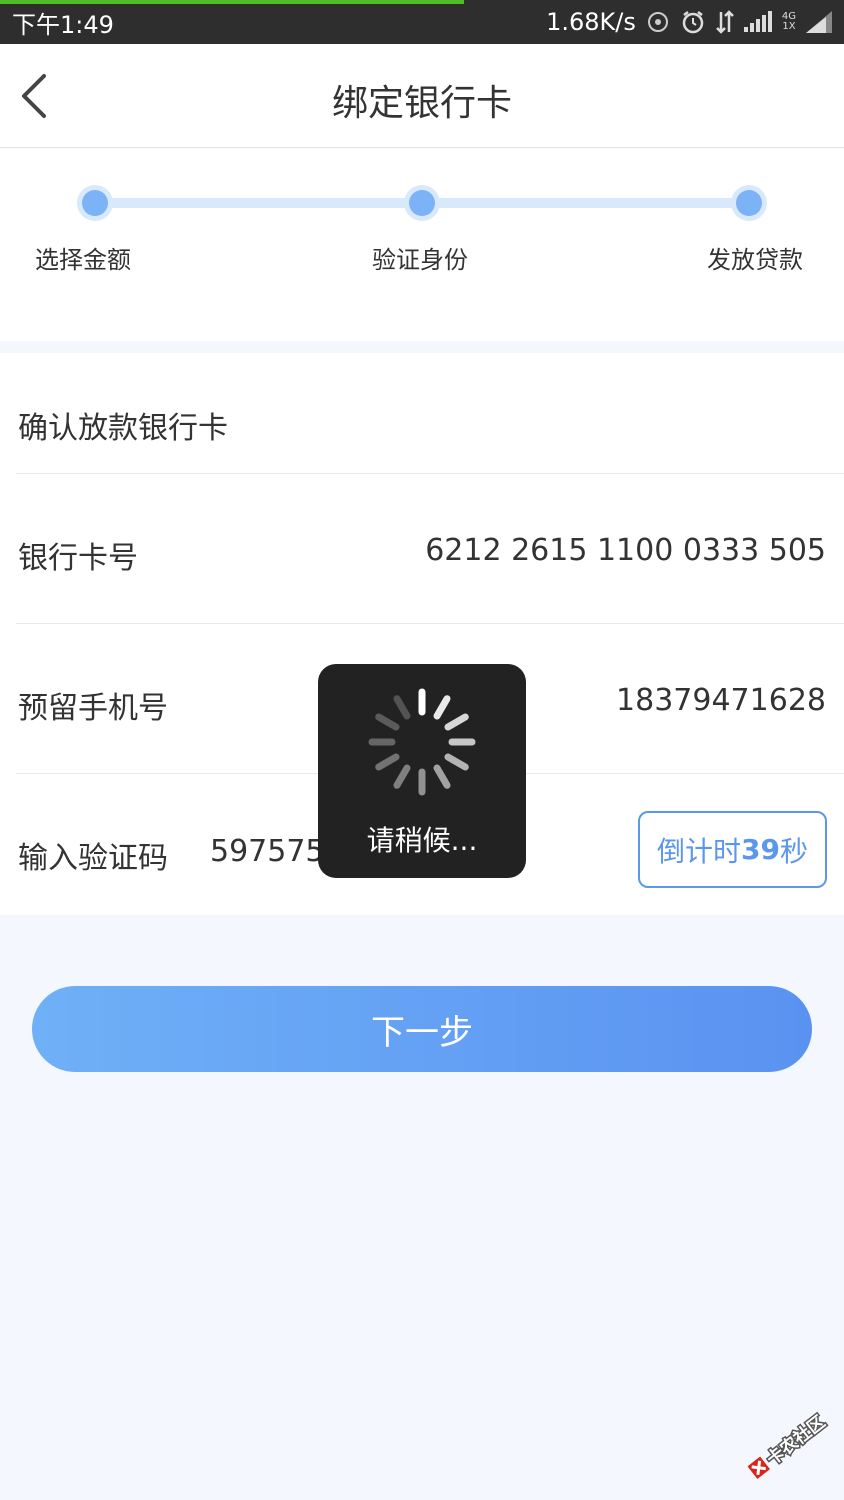 Image resolution: width=844 pixels, height=1500 pixels. I want to click on data-transfer-icon, so click(724, 22).